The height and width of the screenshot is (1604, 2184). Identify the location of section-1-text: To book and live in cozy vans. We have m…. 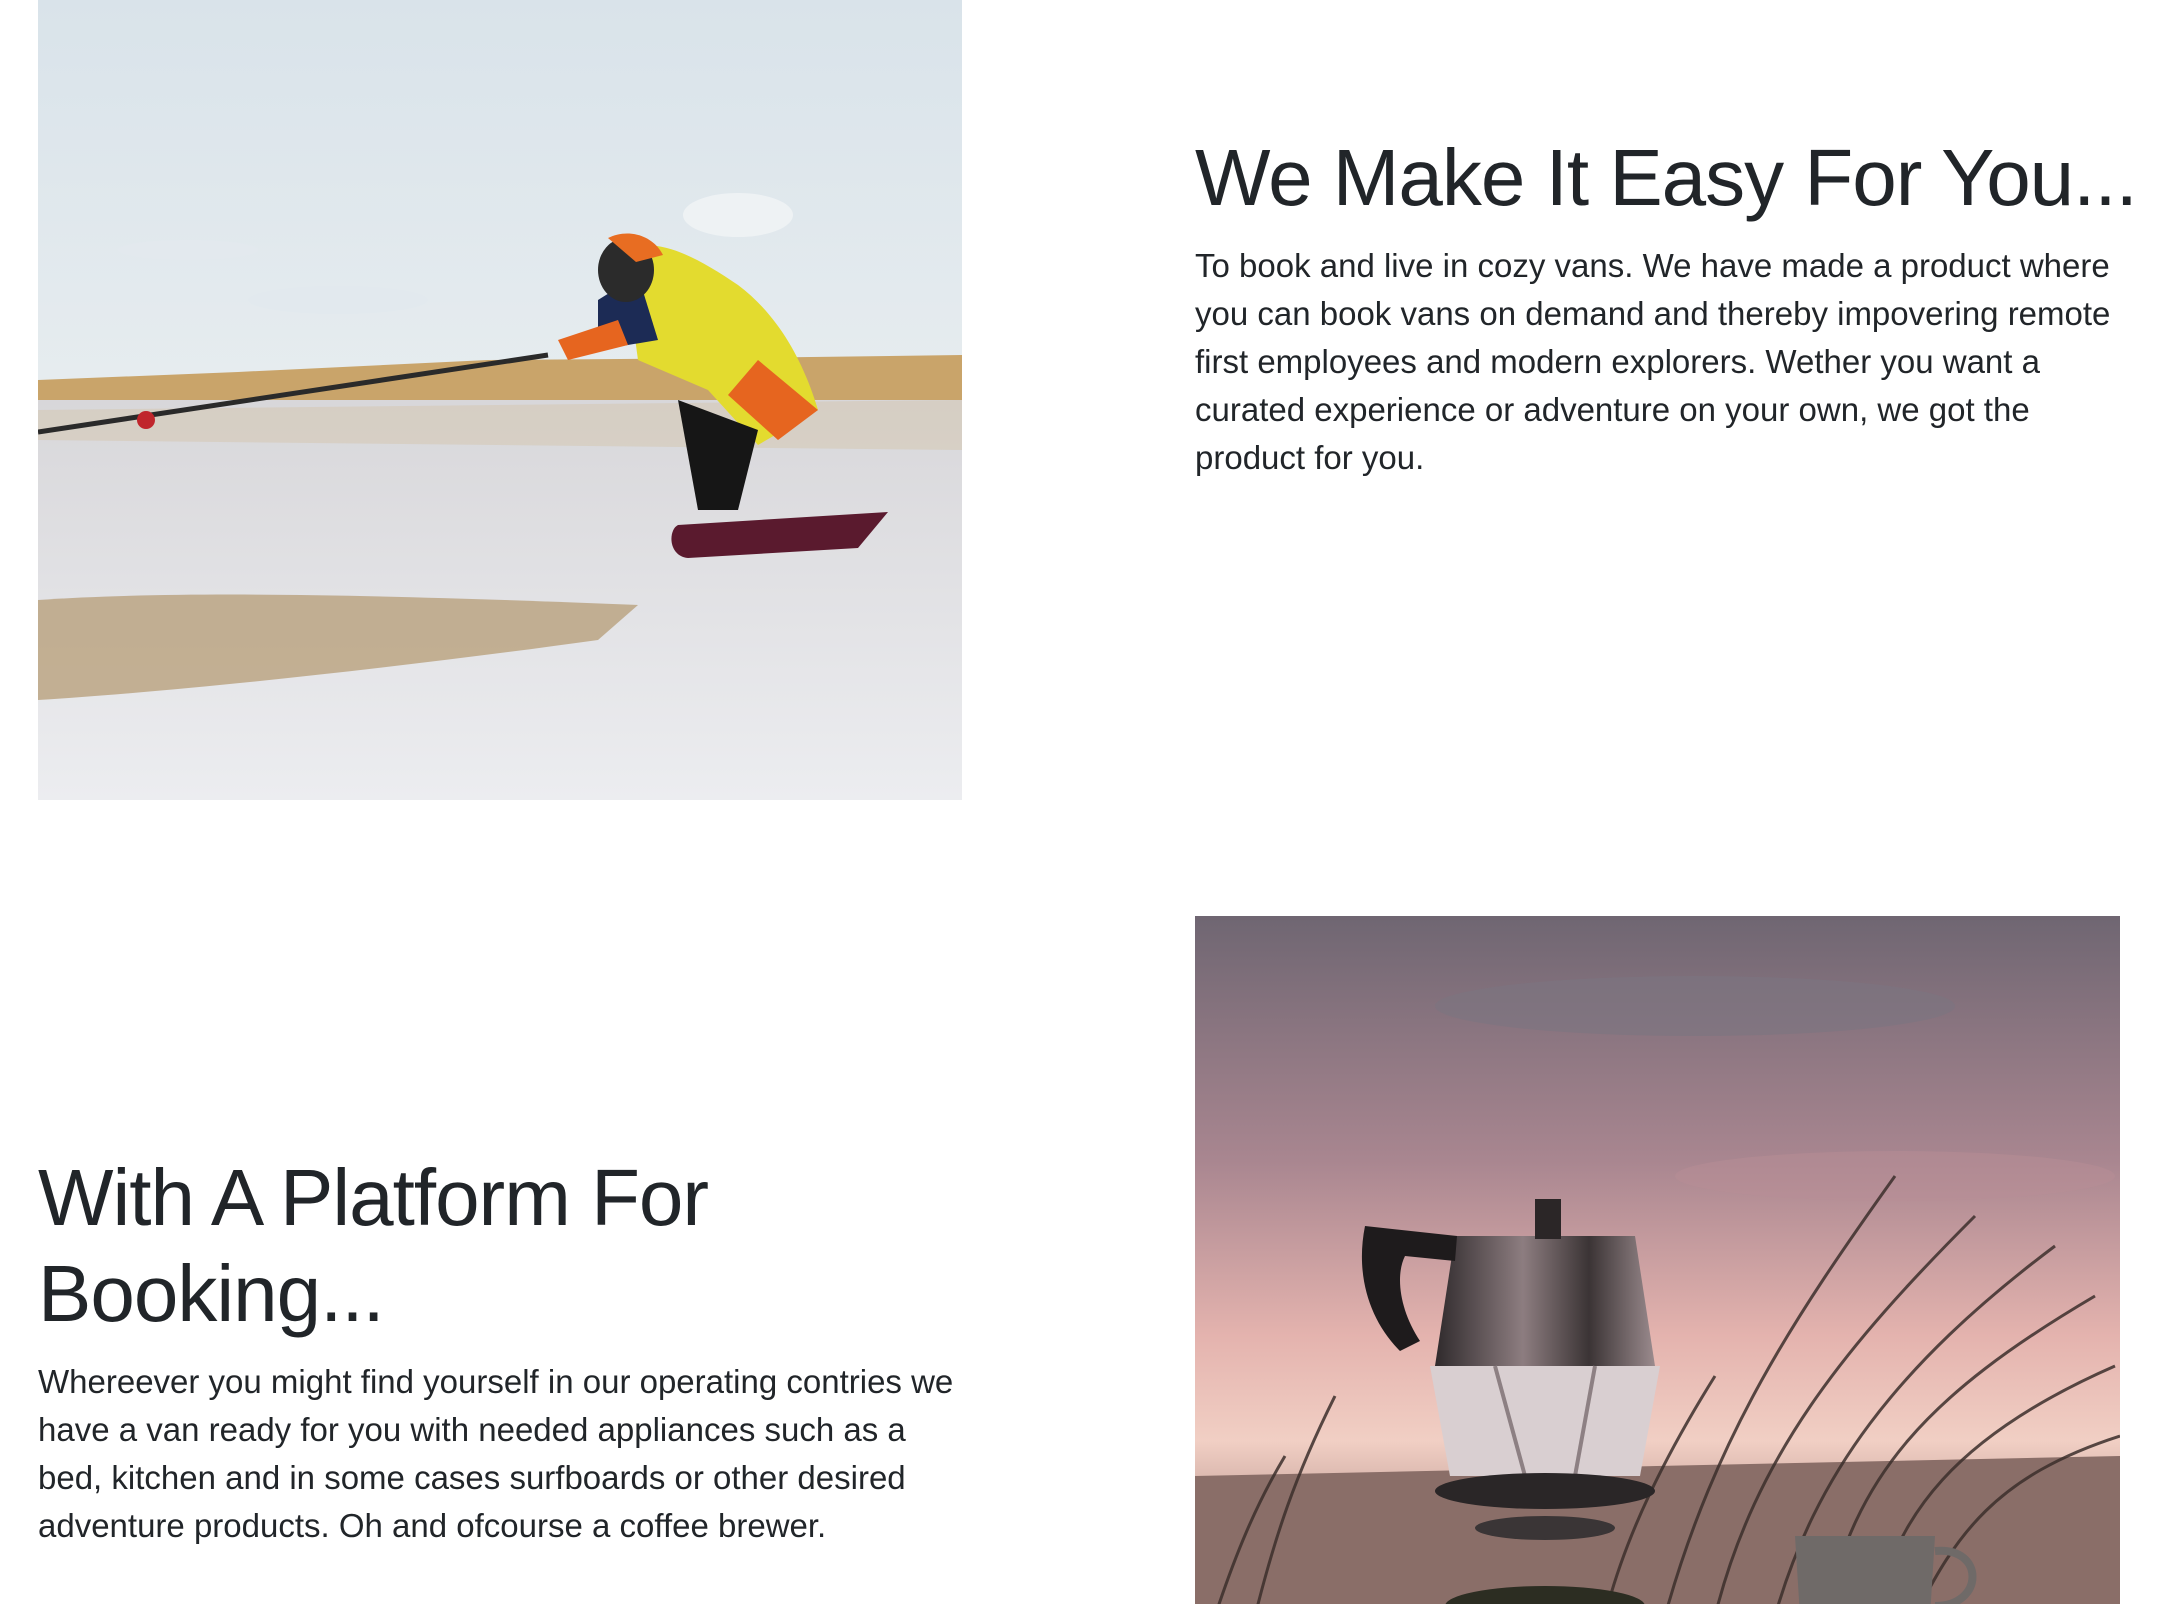
(1653, 361).